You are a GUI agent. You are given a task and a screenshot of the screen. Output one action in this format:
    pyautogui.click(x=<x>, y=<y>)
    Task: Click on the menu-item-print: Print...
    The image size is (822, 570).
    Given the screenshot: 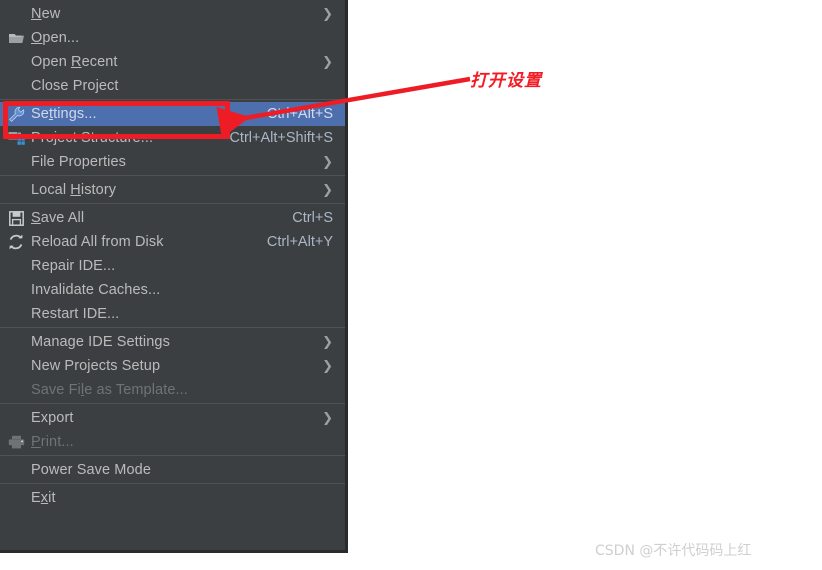 What is the action you would take?
    pyautogui.click(x=172, y=442)
    